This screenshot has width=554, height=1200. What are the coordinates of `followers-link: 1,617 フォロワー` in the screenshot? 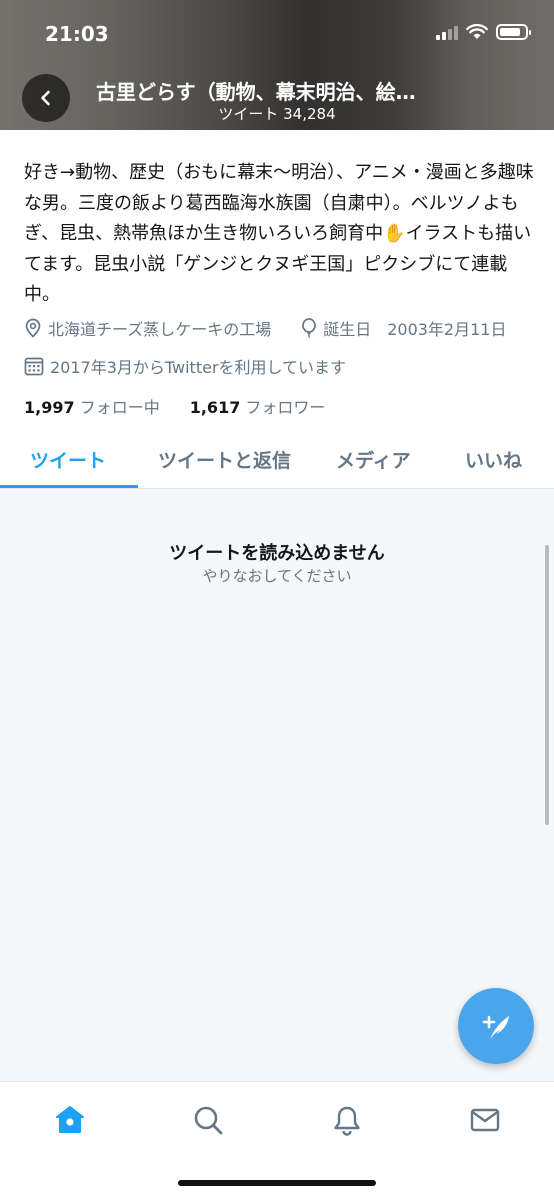 It's located at (258, 406).